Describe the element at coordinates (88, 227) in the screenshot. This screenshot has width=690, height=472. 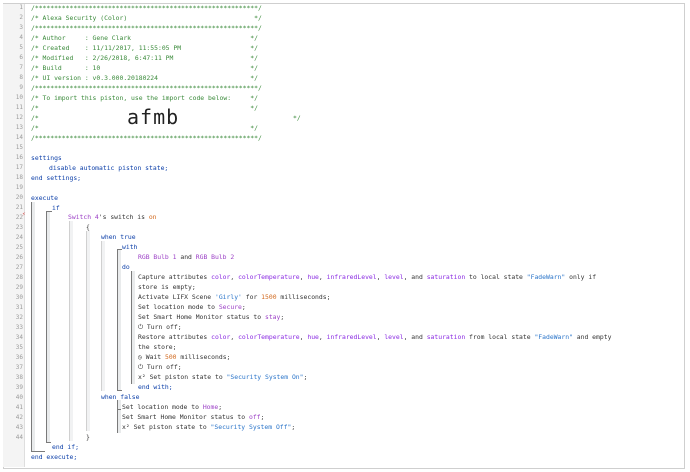
I see `brace-open: {` at that location.